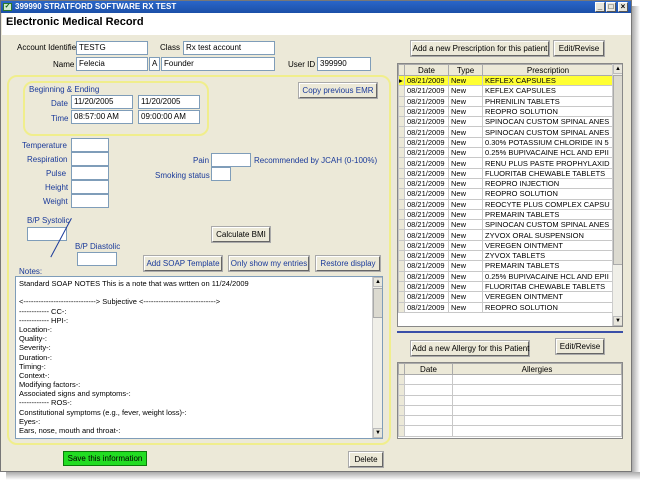 The width and height of the screenshot is (646, 486). I want to click on rx-col-date: Date, so click(426, 70).